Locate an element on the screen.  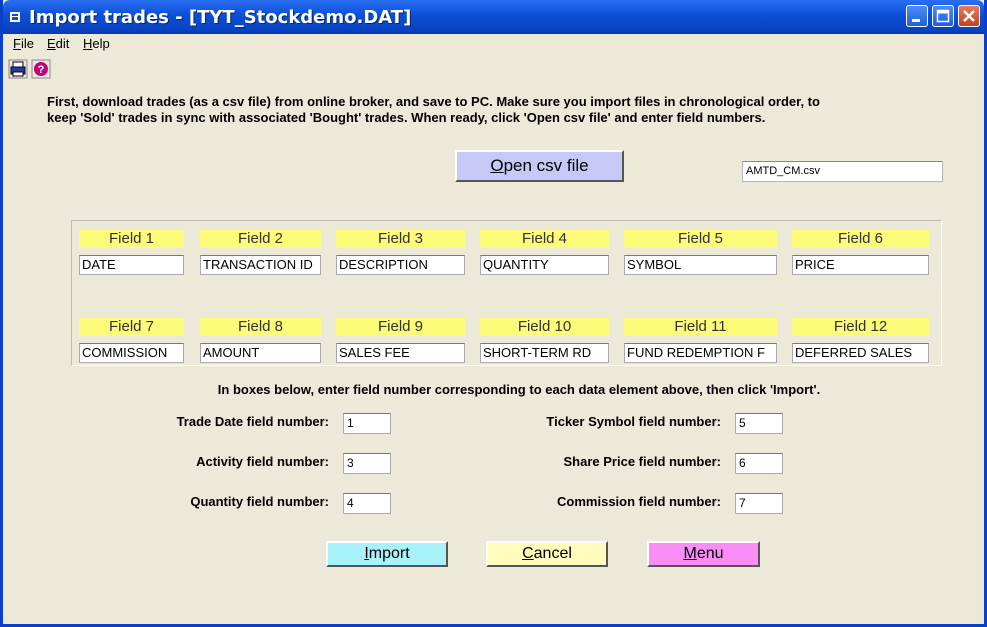
cancel-label-rest: ancel is located at coordinates (552, 553).